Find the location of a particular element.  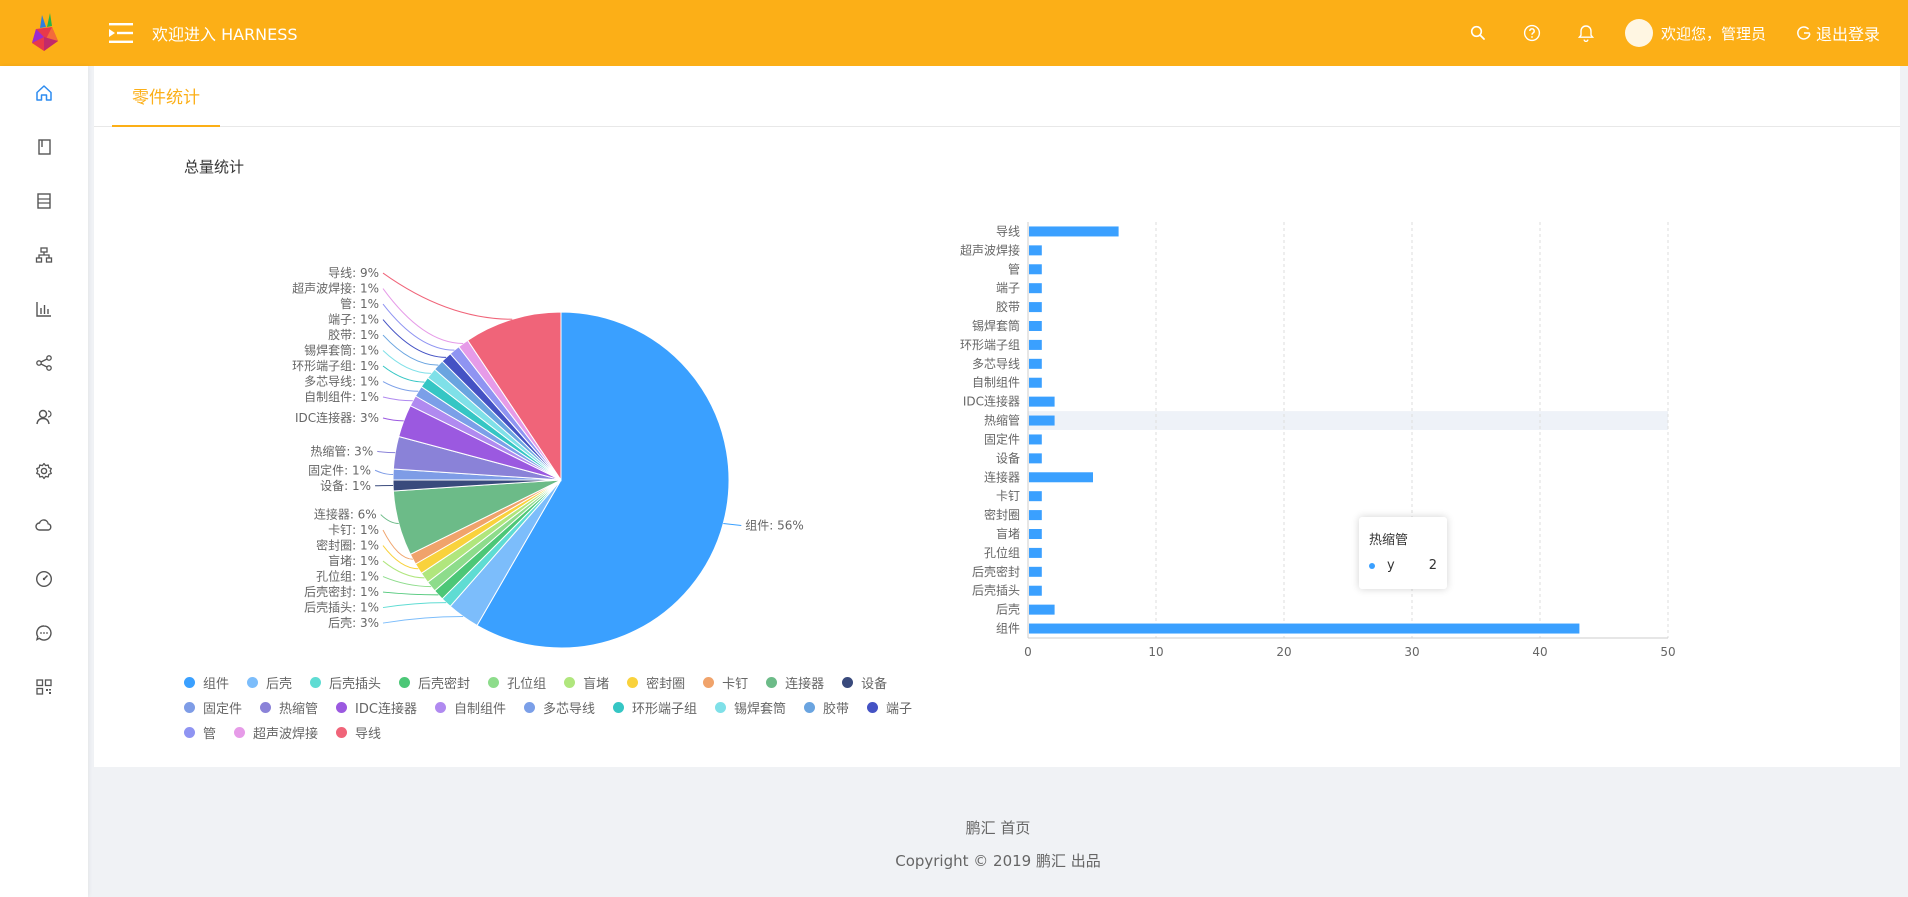

sidebar-item-qrcode is located at coordinates (44, 687).